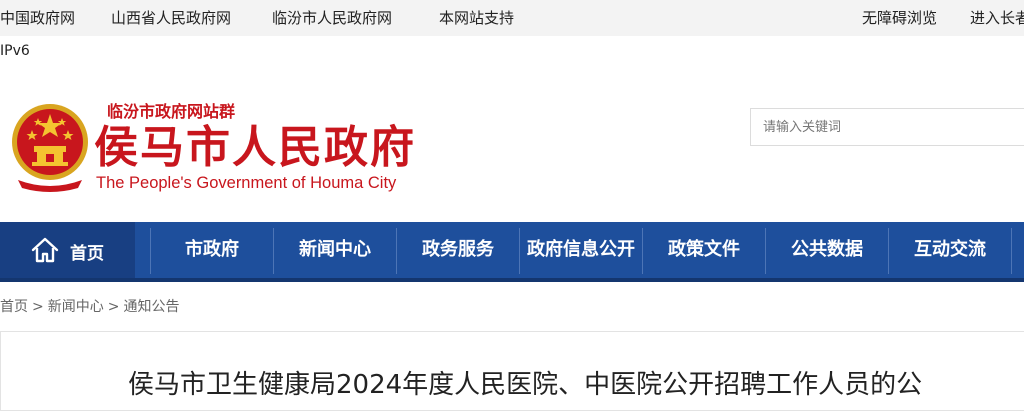  I want to click on link-shanxi-gov: 山西省人民政府网, so click(171, 17).